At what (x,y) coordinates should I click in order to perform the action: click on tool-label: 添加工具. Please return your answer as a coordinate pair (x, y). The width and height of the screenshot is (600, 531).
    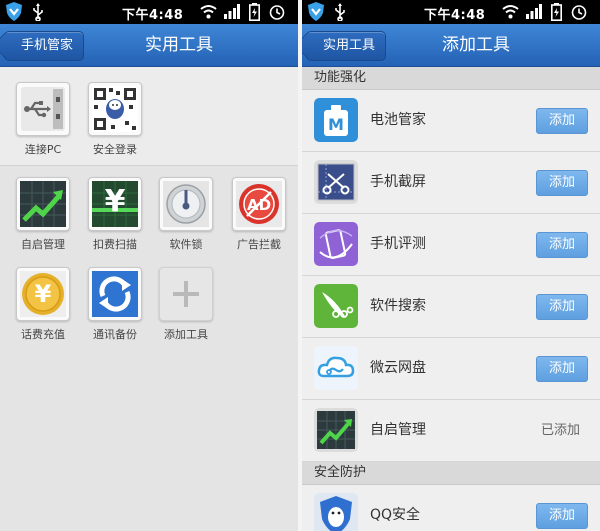
    Looking at the image, I should click on (186, 334).